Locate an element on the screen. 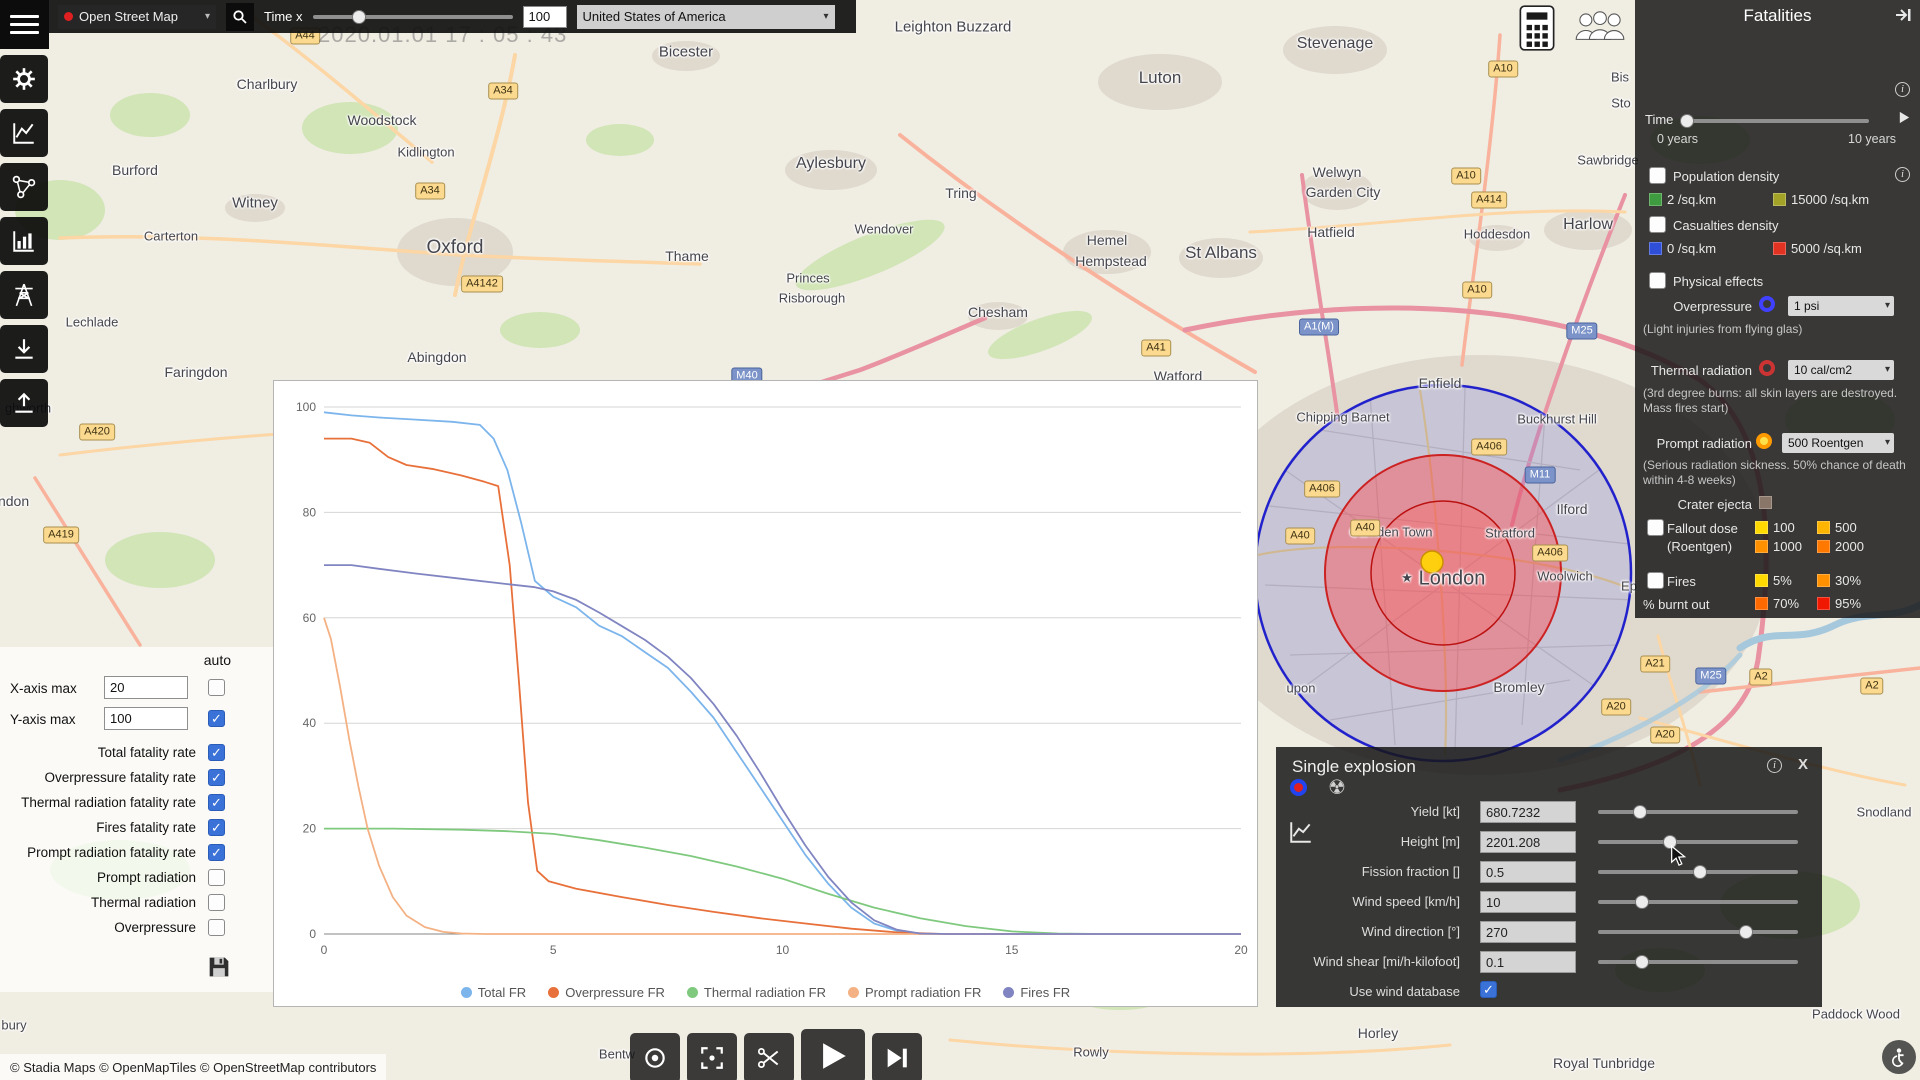 This screenshot has height=1080, width=1920. physical-effects-checkbox is located at coordinates (1657, 280).